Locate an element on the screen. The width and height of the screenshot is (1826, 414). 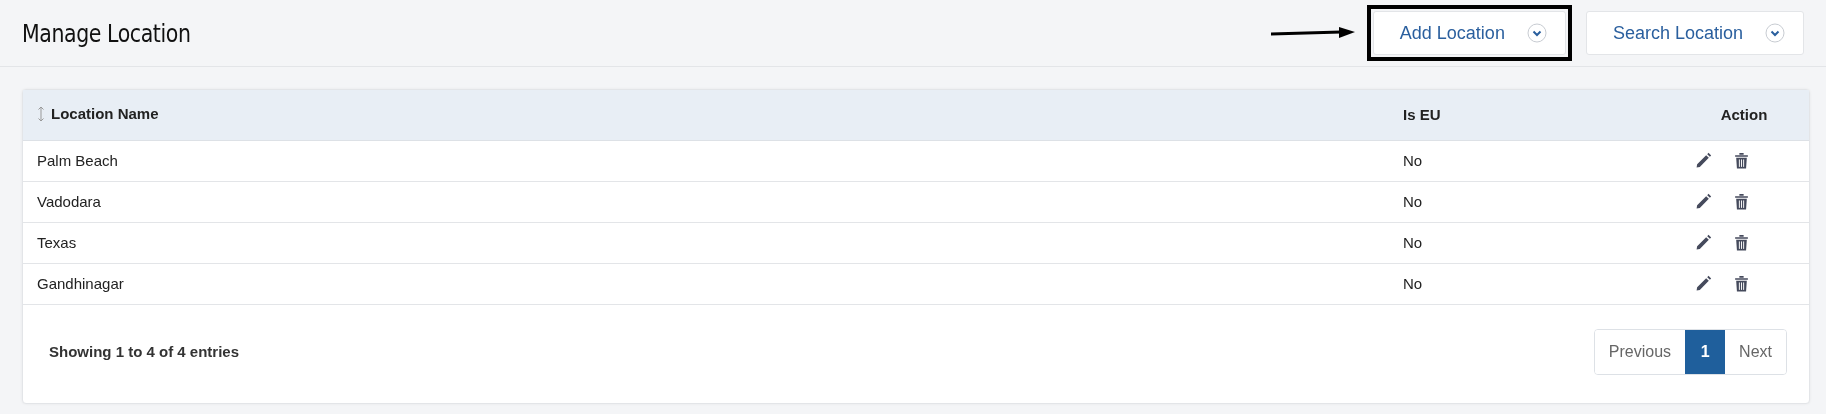
page-button: 1 is located at coordinates (1705, 351).